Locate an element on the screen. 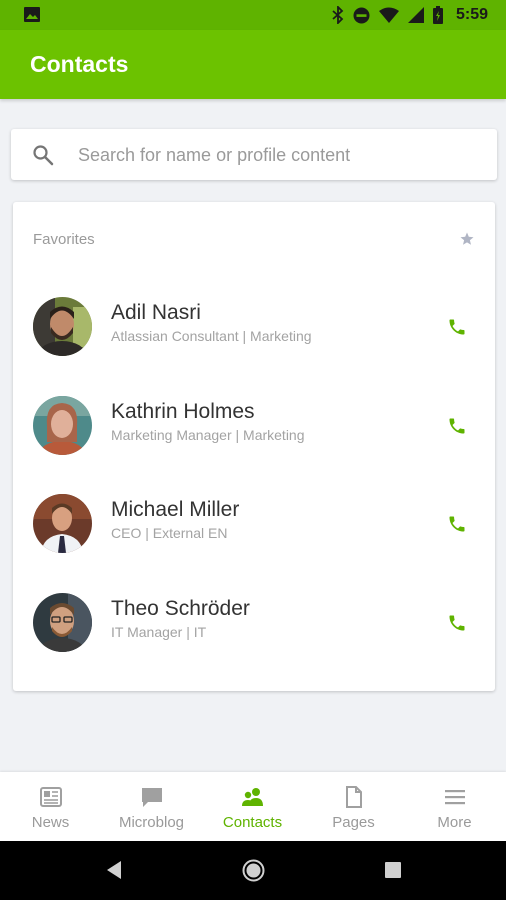  contact-role: Marketing Manager | Marketing is located at coordinates (208, 435).